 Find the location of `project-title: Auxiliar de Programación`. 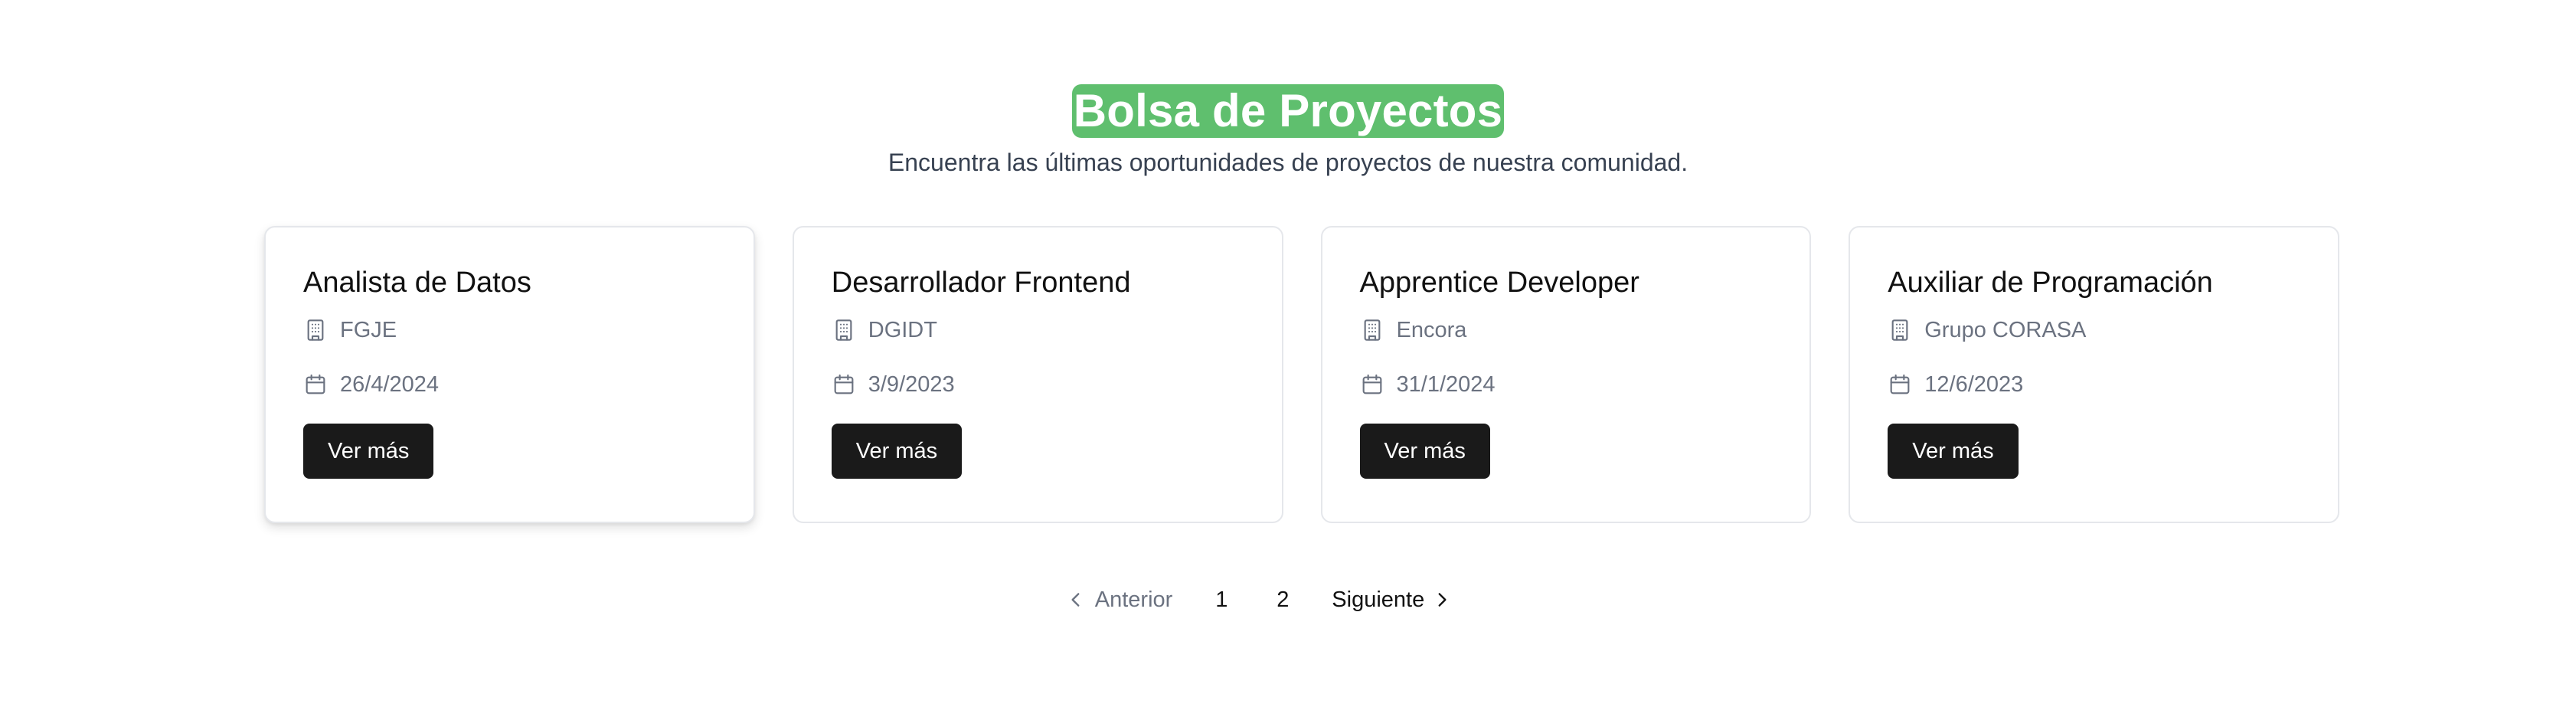

project-title: Auxiliar de Programación is located at coordinates (2050, 283).